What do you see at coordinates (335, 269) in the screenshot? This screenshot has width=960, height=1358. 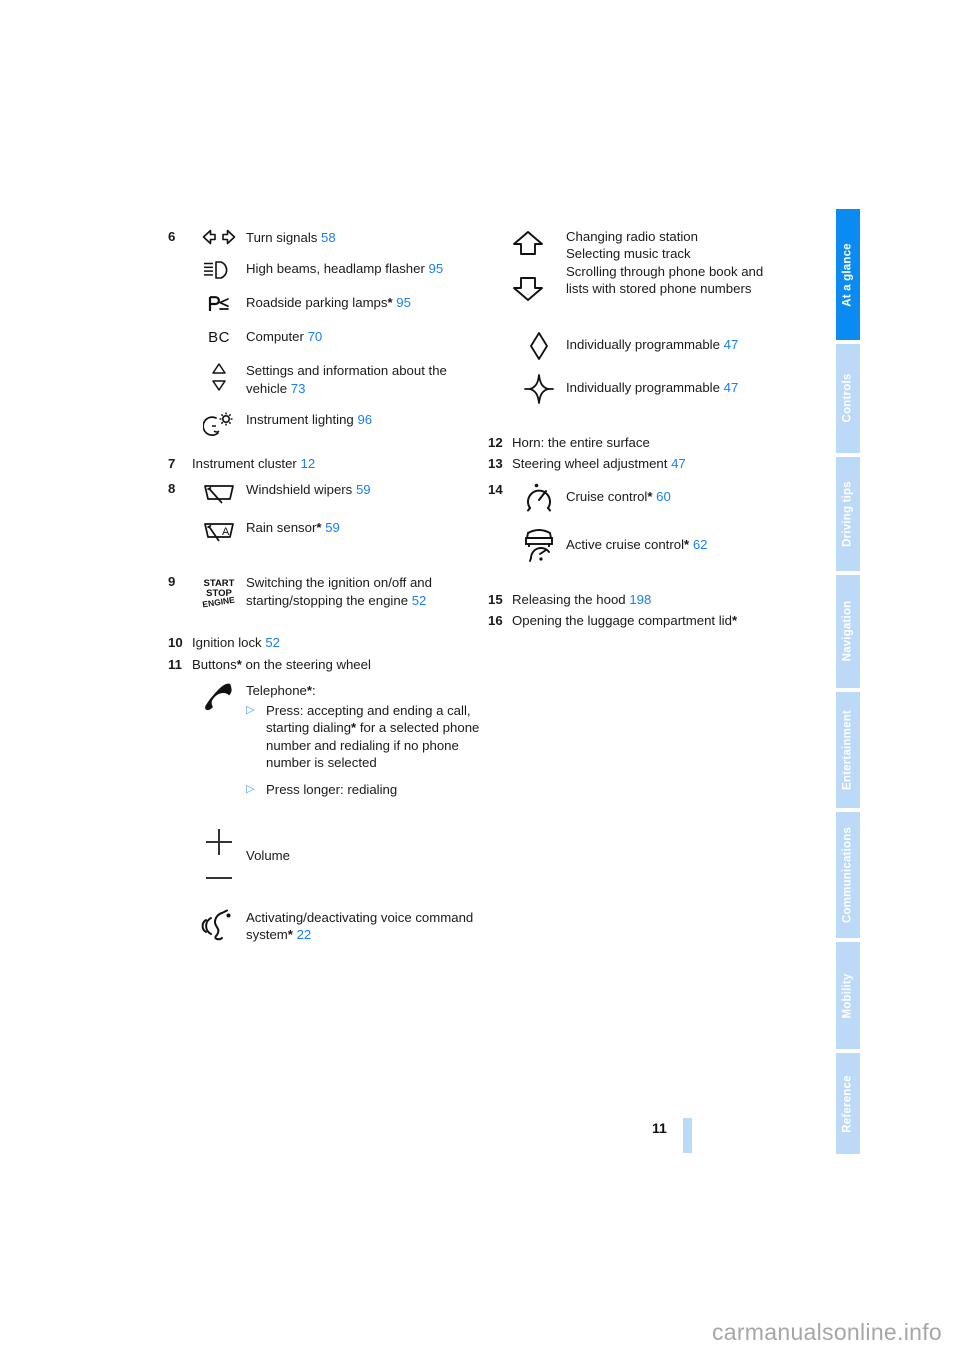 I see `high-beams-label: High beams, headlamp flasher` at bounding box center [335, 269].